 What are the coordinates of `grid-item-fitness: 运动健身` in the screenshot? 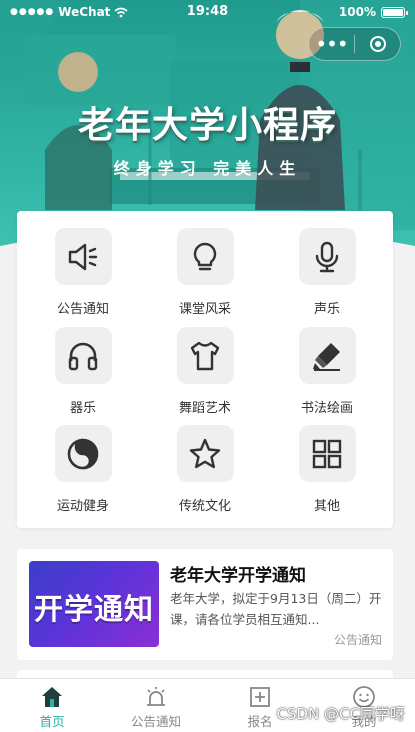 It's located at (83, 469).